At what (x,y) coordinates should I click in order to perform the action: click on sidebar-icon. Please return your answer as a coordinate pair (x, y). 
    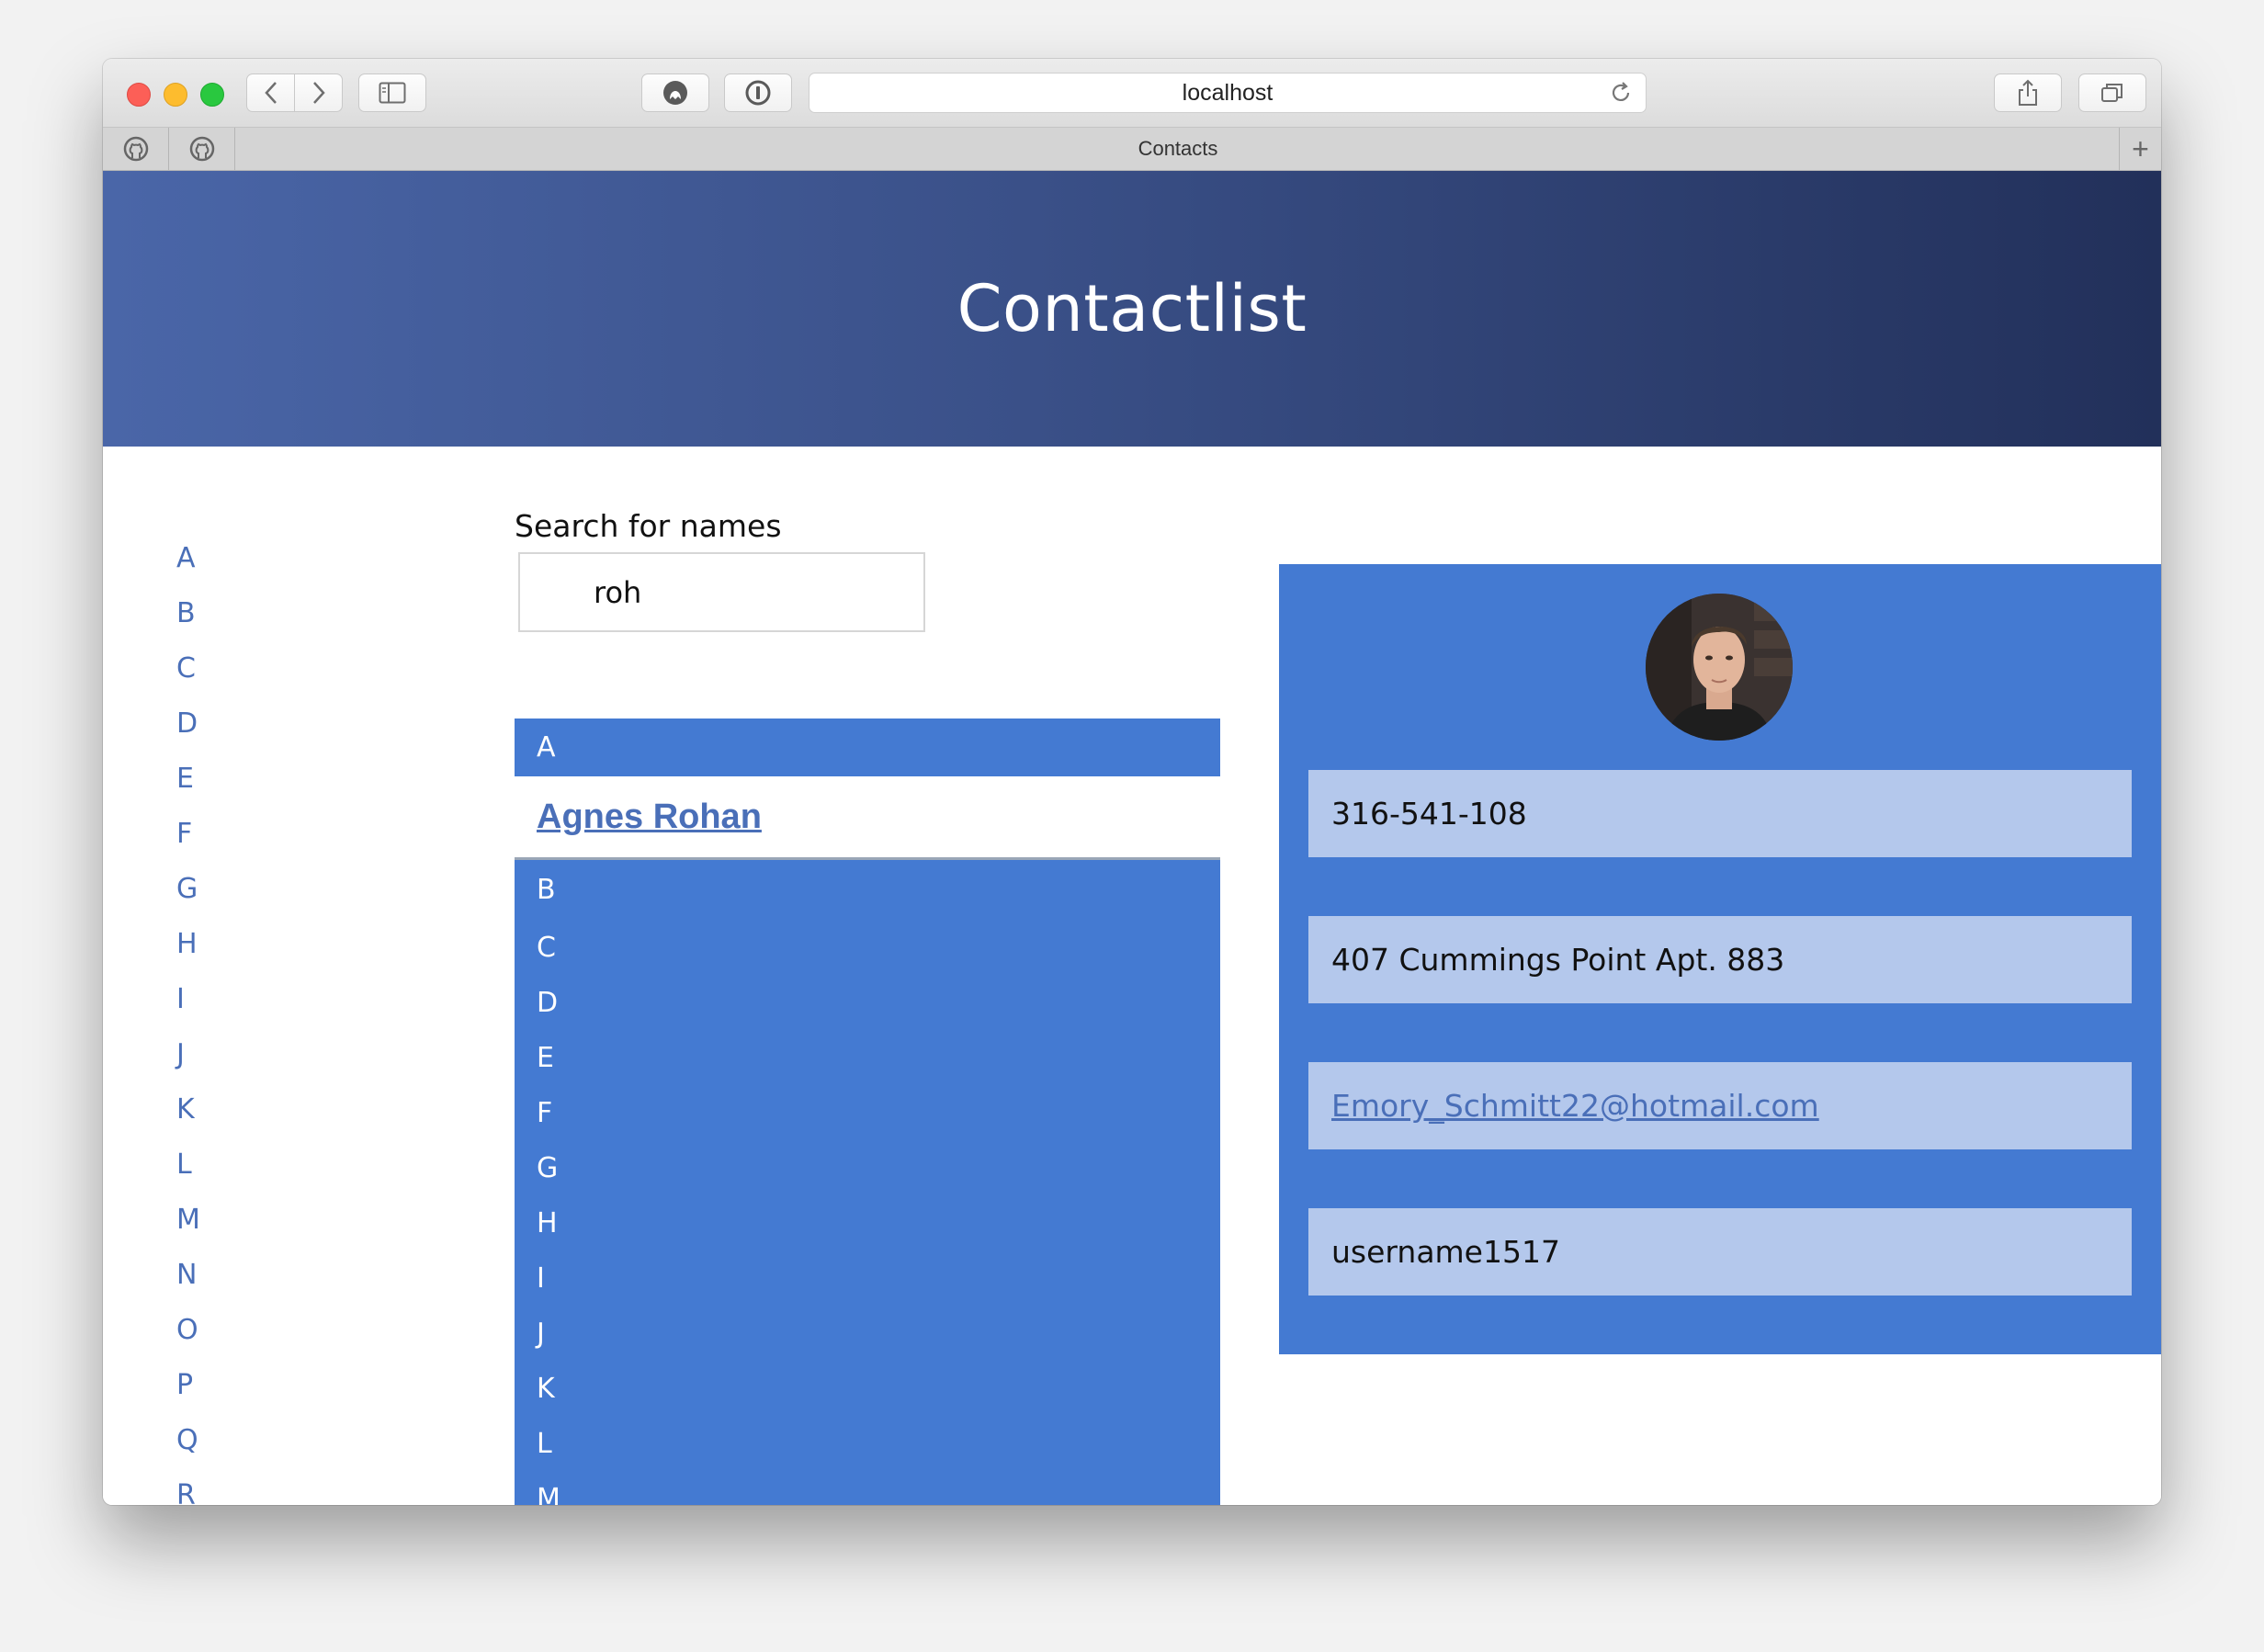
    Looking at the image, I should click on (392, 93).